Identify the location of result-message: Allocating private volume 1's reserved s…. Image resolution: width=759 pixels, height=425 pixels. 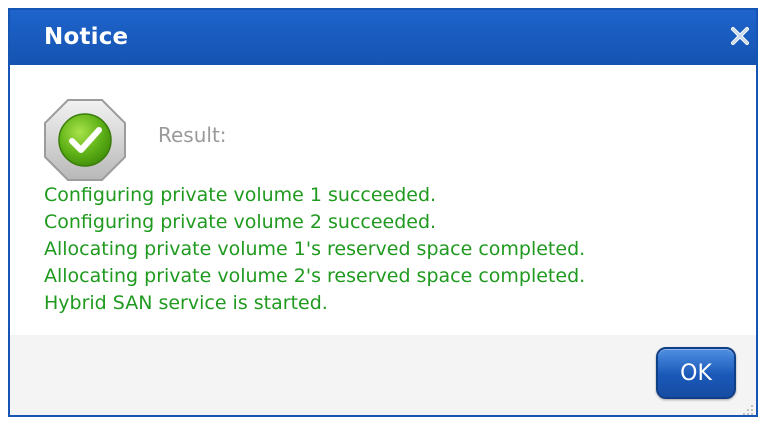
(315, 249).